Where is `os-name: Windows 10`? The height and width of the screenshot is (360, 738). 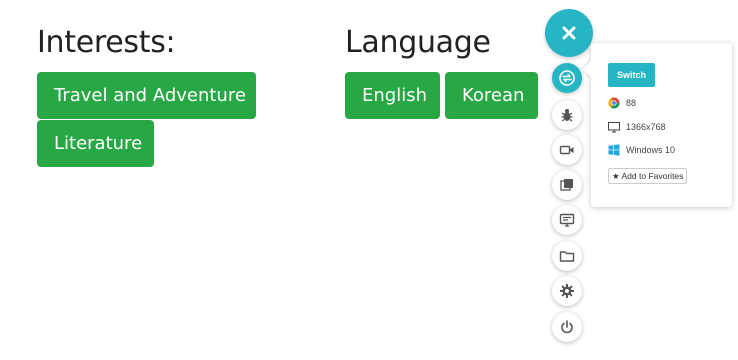
os-name: Windows 10 is located at coordinates (651, 150).